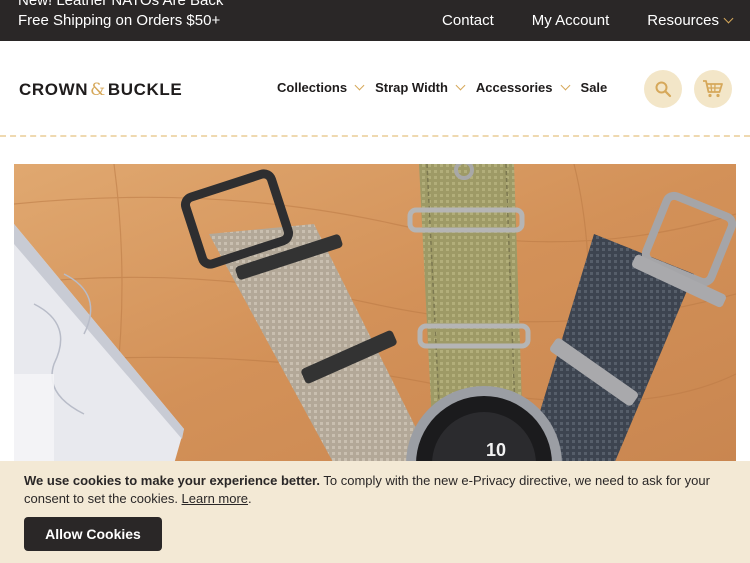 The height and width of the screenshot is (563, 750). I want to click on nav-sale-label: Sale, so click(594, 87).